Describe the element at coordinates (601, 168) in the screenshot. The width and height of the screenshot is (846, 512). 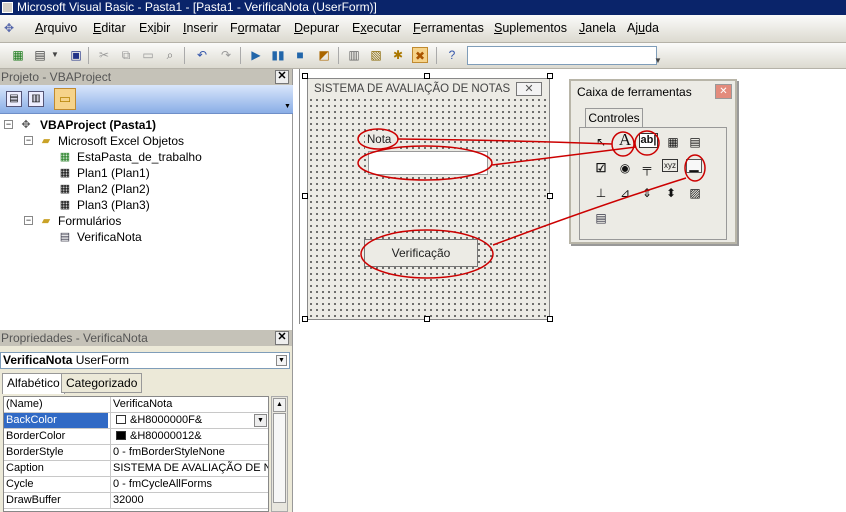
I see `checkbox-tool-icon: ☑` at that location.